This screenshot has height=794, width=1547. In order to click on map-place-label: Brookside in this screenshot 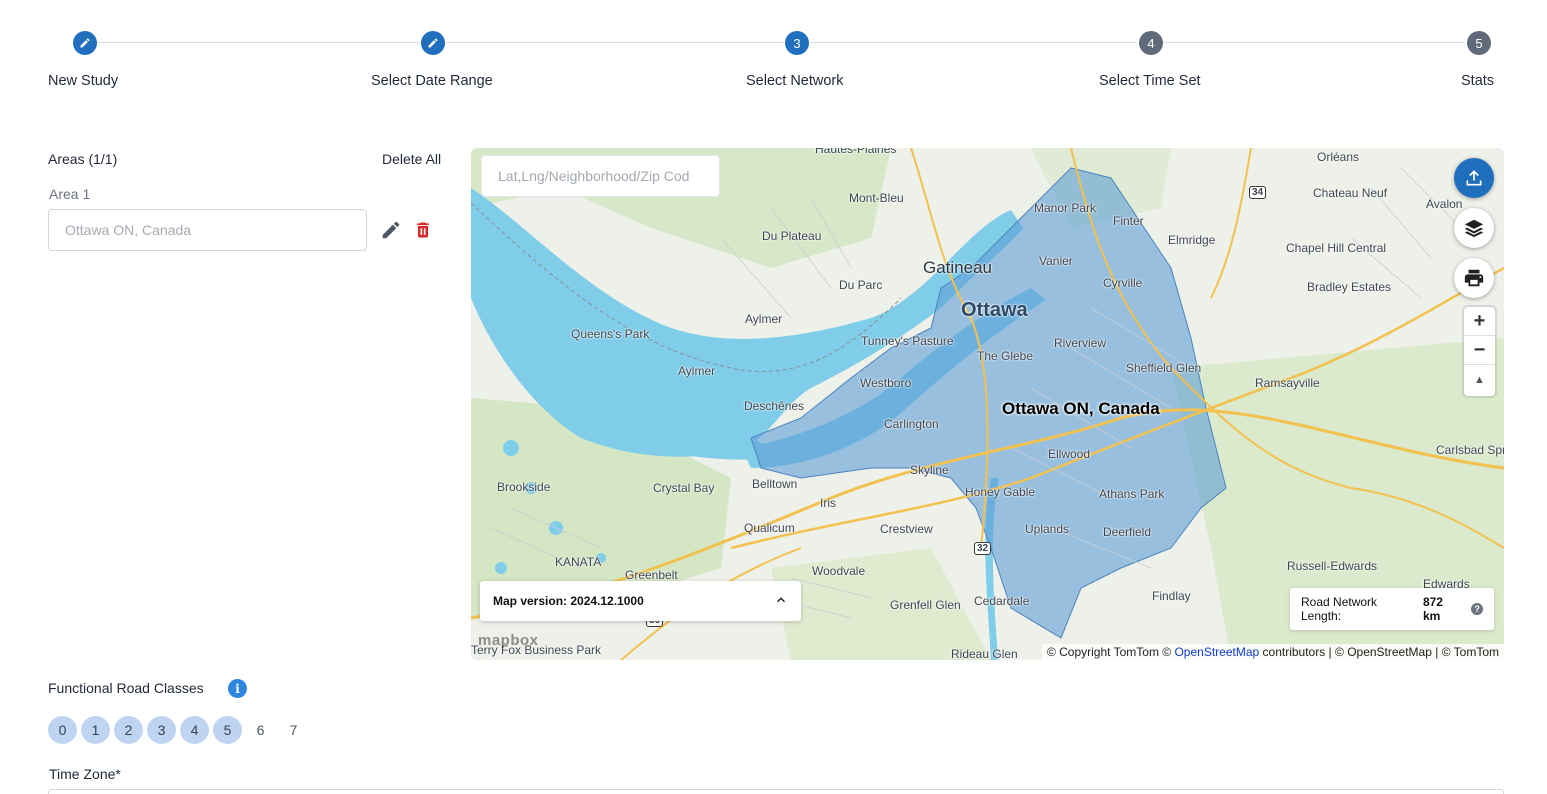, I will do `click(524, 487)`.